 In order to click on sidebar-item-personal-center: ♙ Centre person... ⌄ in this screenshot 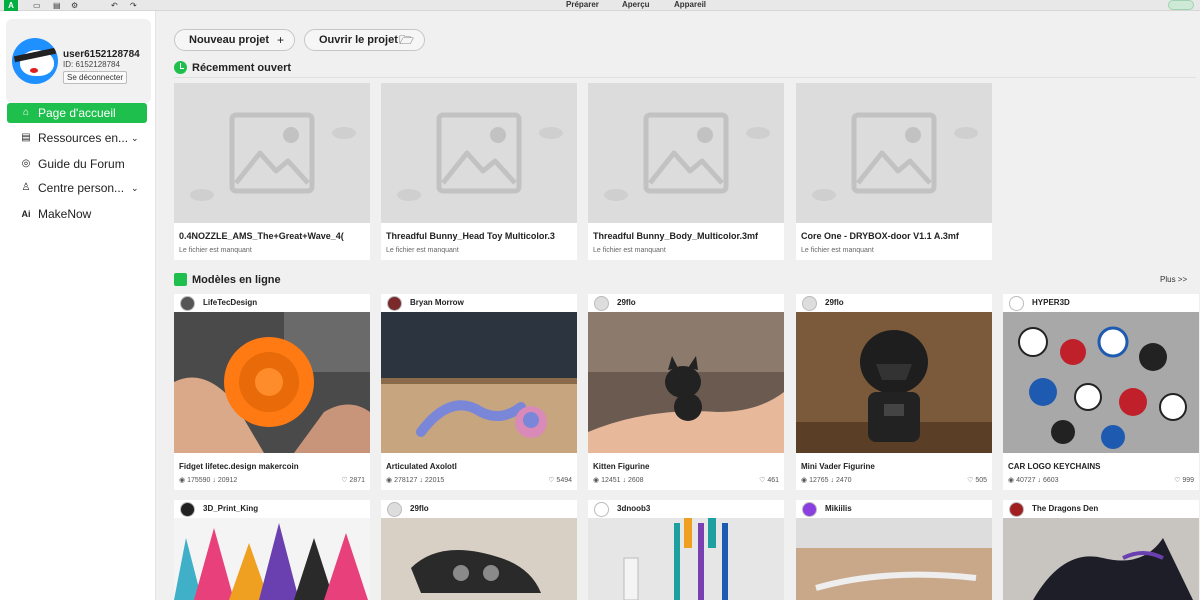, I will do `click(77, 188)`.